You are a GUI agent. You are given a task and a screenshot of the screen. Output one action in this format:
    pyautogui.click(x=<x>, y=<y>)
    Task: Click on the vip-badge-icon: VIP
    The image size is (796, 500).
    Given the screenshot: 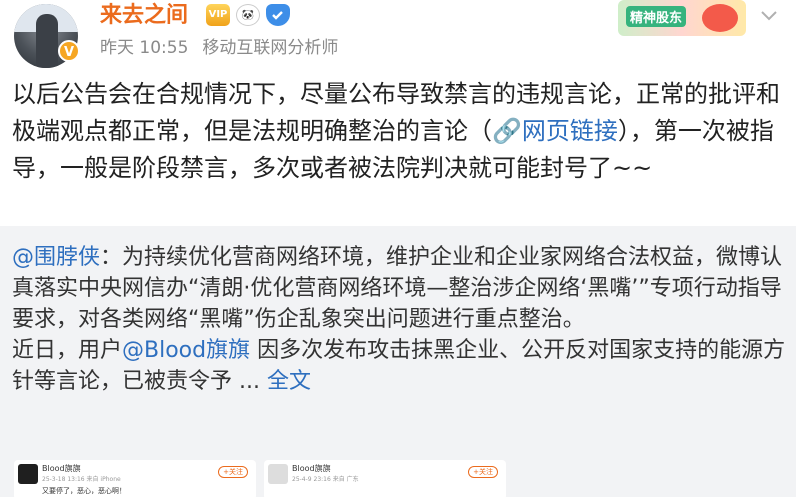 What is the action you would take?
    pyautogui.click(x=218, y=15)
    